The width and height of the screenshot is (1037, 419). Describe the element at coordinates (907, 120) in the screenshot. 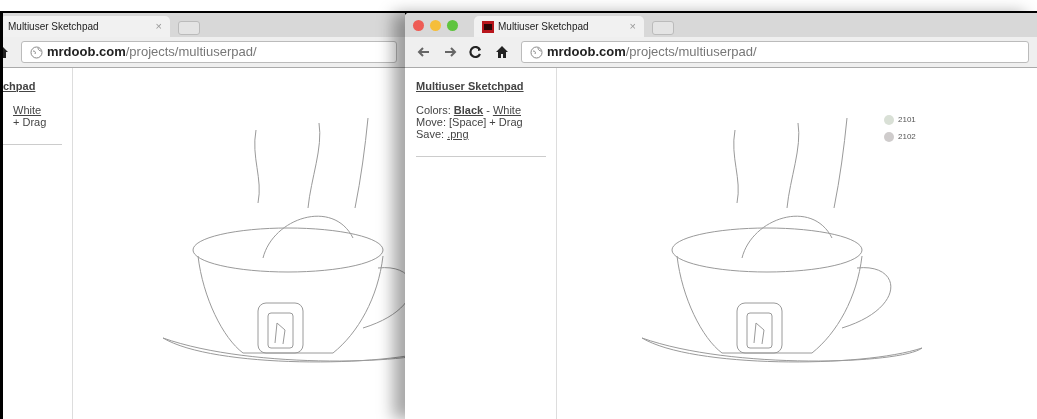

I see `user-name: 2101` at that location.